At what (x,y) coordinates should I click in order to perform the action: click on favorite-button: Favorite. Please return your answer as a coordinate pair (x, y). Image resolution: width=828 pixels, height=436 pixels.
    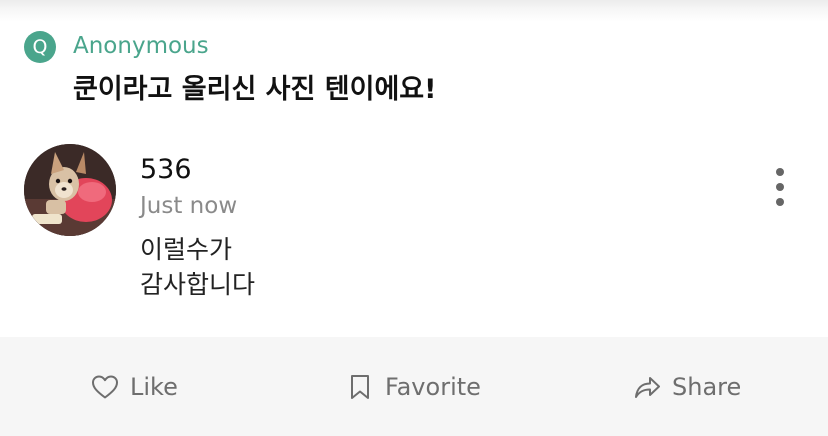
    Looking at the image, I should click on (413, 386).